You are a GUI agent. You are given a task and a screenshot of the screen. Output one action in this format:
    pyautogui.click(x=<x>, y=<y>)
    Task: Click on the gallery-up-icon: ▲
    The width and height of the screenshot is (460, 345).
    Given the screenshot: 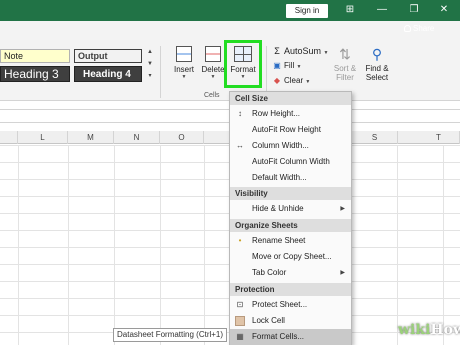 What is the action you would take?
    pyautogui.click(x=150, y=52)
    